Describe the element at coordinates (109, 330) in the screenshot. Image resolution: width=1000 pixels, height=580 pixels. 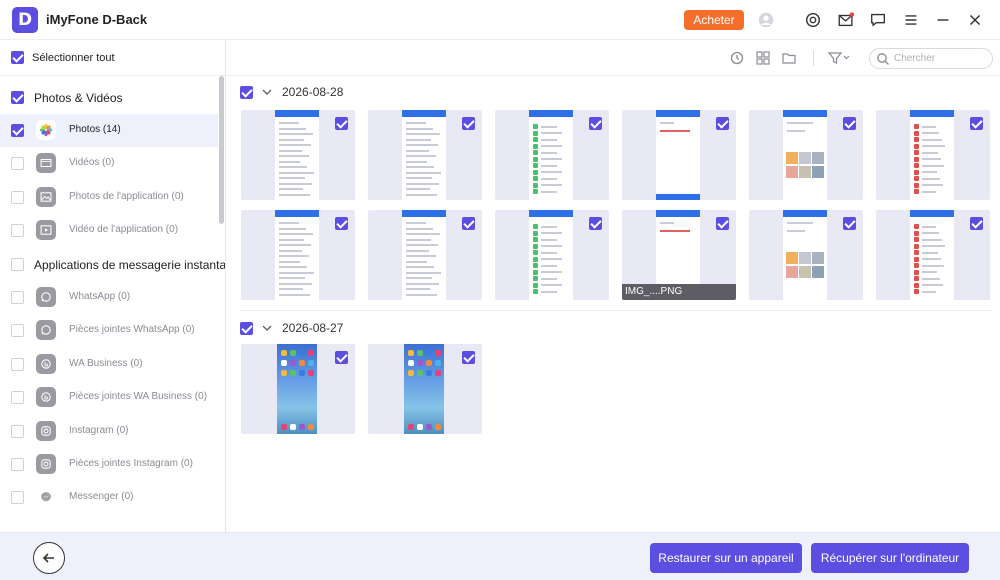
I see `sidebar-item-whatsapp-attachments: Pièces jointes WhatsApp (0)` at that location.